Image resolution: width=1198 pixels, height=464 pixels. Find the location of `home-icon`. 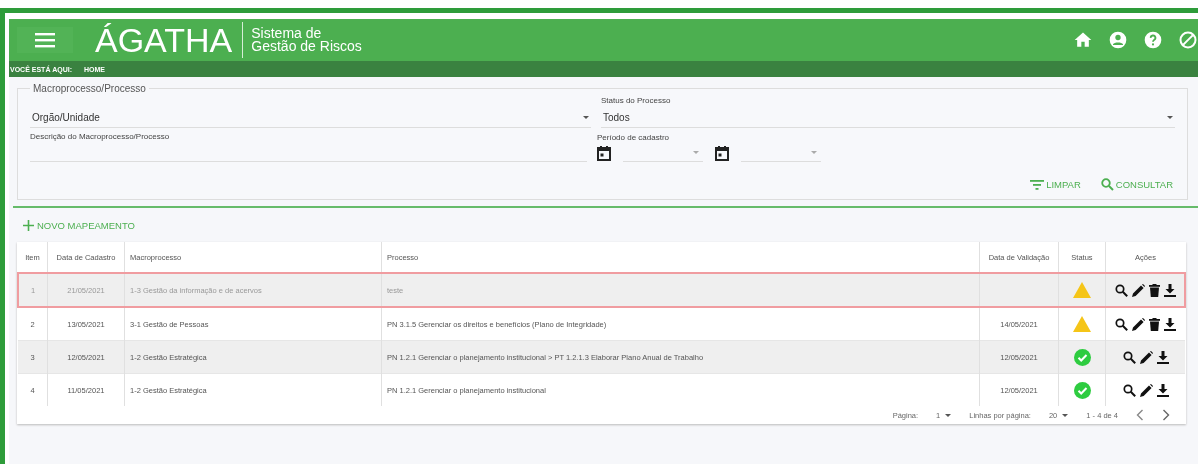

home-icon is located at coordinates (1083, 40).